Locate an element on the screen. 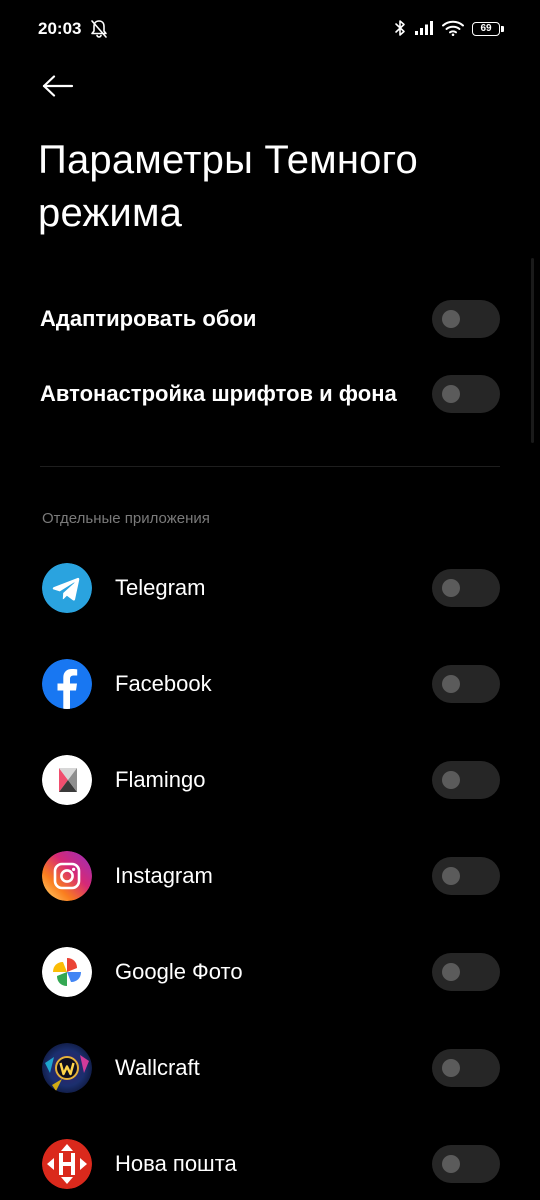 This screenshot has height=1200, width=540. google-photos-icon is located at coordinates (67, 972).